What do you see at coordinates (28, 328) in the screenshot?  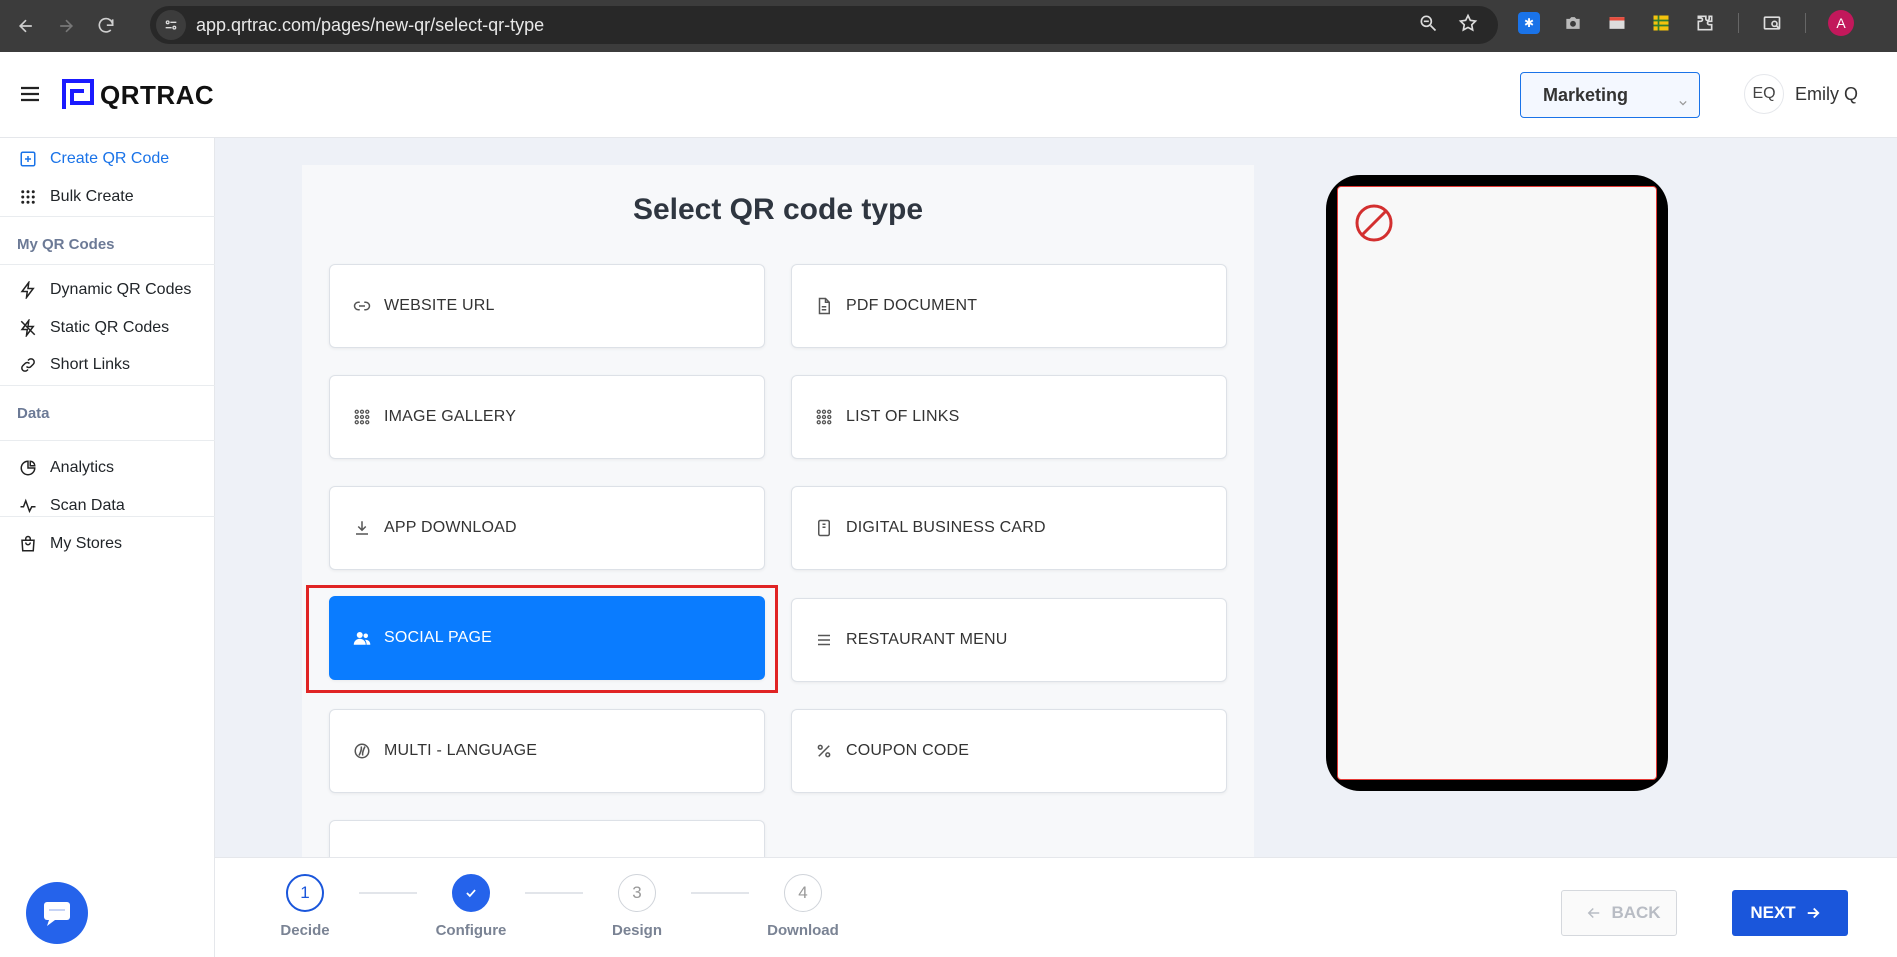 I see `lightning-off-icon` at bounding box center [28, 328].